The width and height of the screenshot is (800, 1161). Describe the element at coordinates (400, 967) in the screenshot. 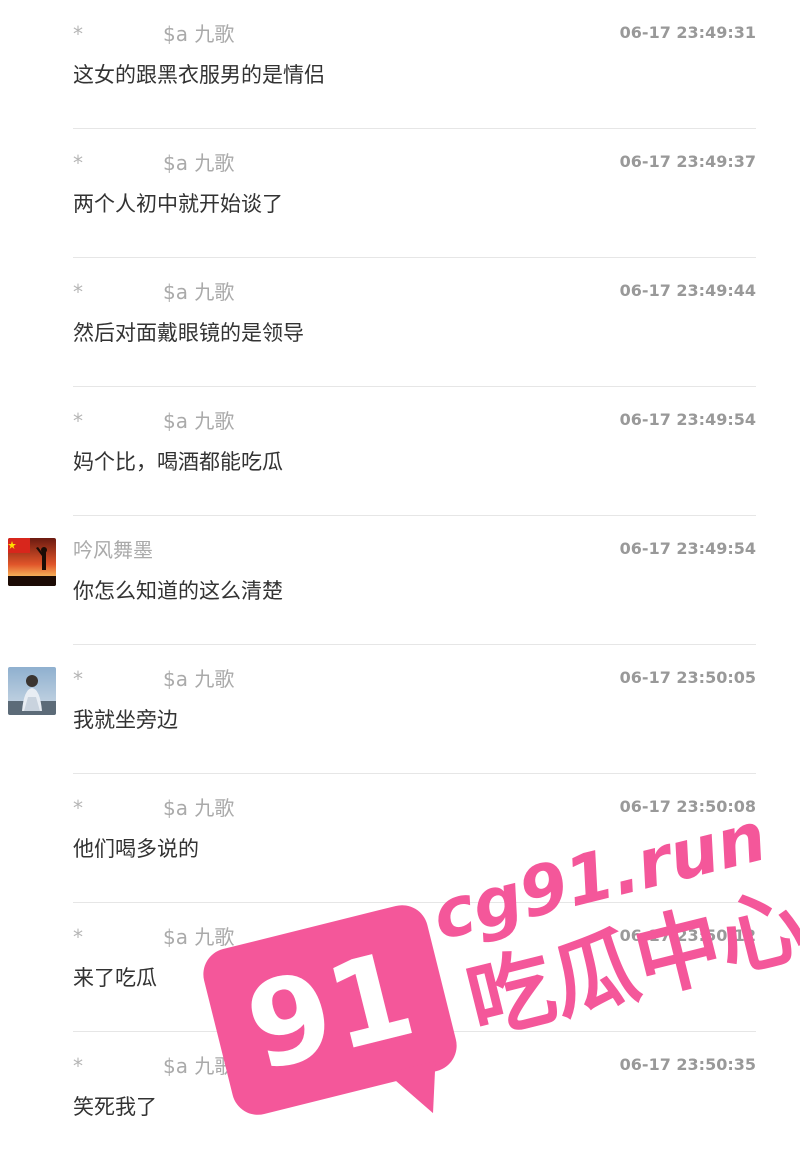

I see `chat-message: * $a 九歌 06-17 23:50:12 来了吃瓜` at that location.